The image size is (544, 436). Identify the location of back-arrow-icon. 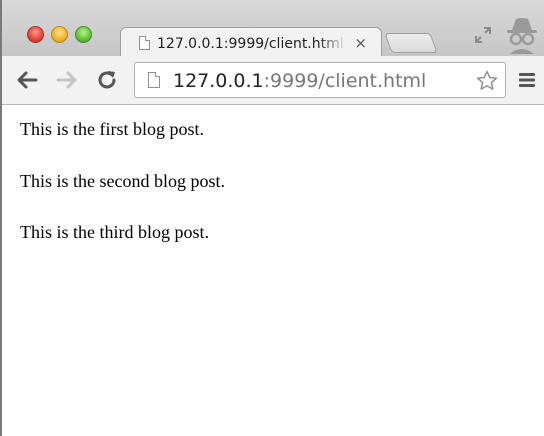
(27, 80).